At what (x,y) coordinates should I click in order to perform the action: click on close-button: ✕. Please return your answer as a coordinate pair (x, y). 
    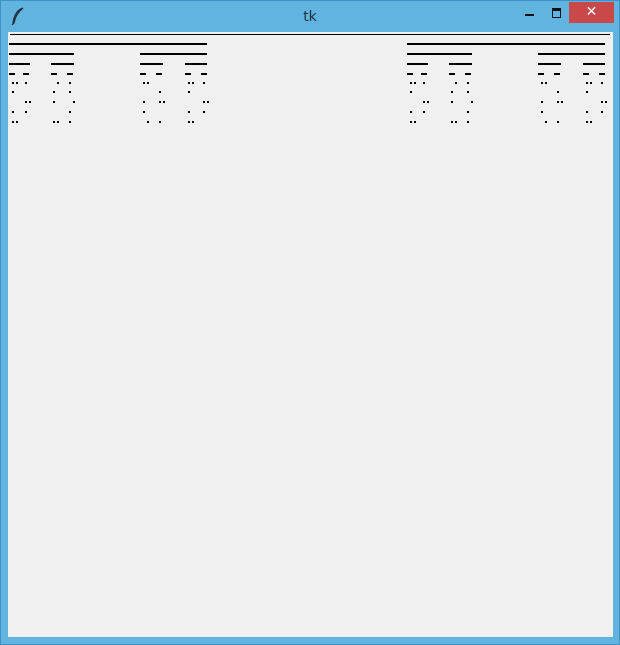
    Looking at the image, I should click on (591, 12).